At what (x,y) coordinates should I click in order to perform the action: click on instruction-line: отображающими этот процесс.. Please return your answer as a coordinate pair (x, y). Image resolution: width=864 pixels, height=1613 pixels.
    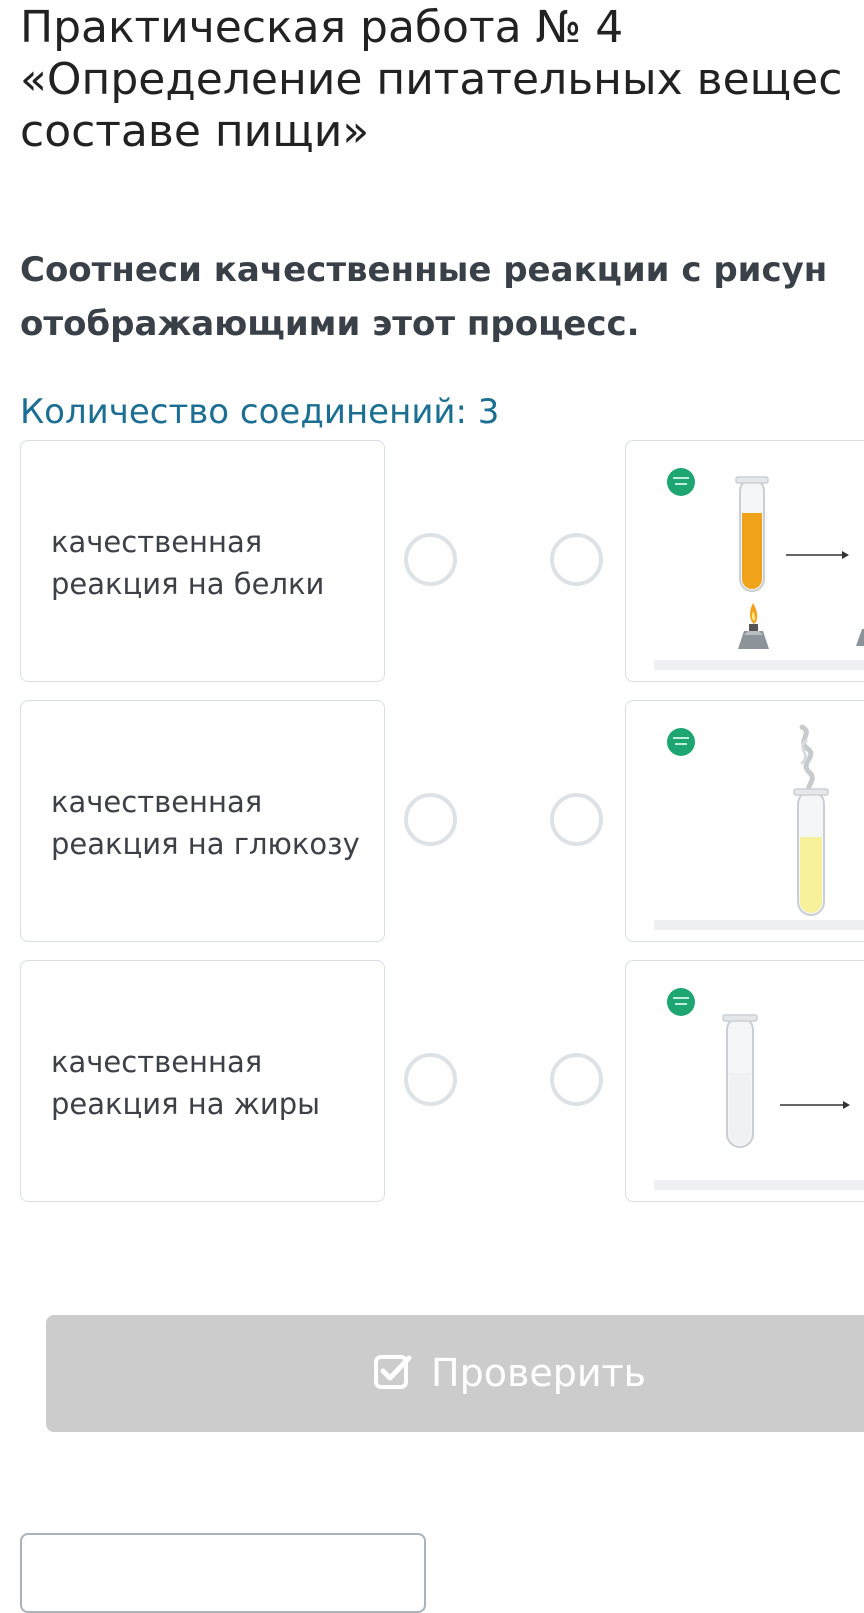
    Looking at the image, I should click on (330, 324).